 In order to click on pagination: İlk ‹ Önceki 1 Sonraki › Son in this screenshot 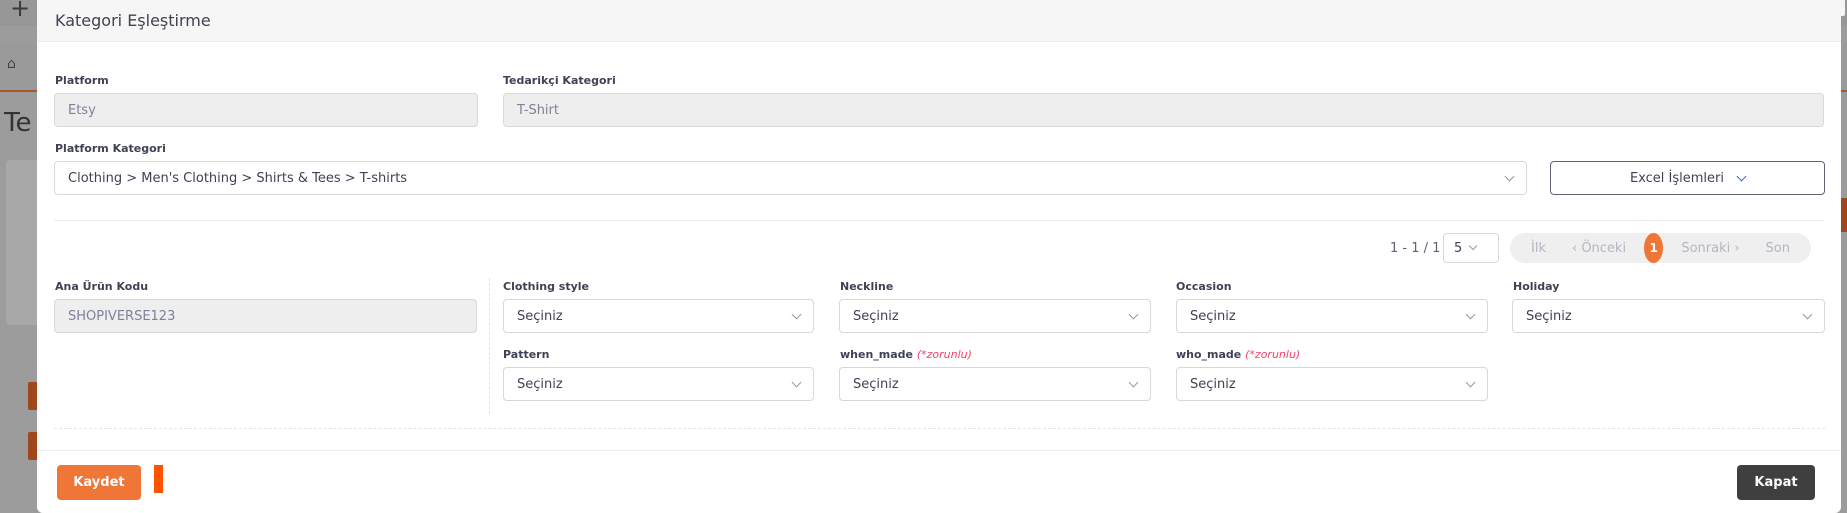, I will do `click(1660, 248)`.